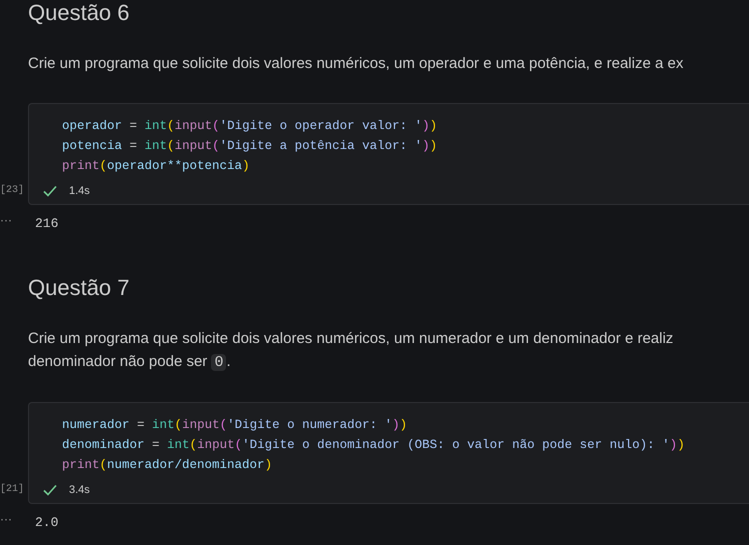 The width and height of the screenshot is (749, 545). I want to click on instruction-text: Crie um programa que solicite dois valores numéricos, um numerador e um denominador e realiz denominador não pode ser 0 ., so click(351, 351).